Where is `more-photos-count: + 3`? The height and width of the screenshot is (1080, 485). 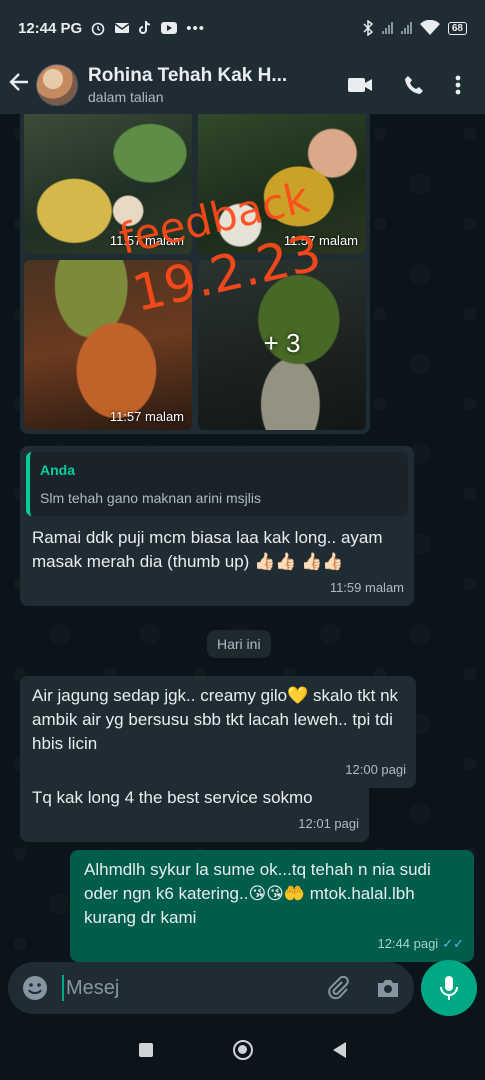 more-photos-count: + 3 is located at coordinates (282, 343).